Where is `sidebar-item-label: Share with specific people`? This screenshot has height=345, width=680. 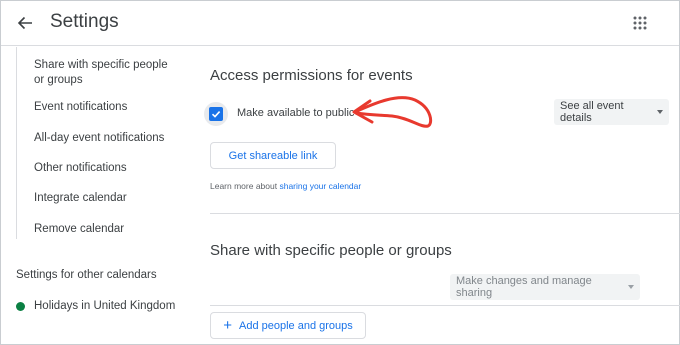
sidebar-item-label: Share with specific people is located at coordinates (101, 65).